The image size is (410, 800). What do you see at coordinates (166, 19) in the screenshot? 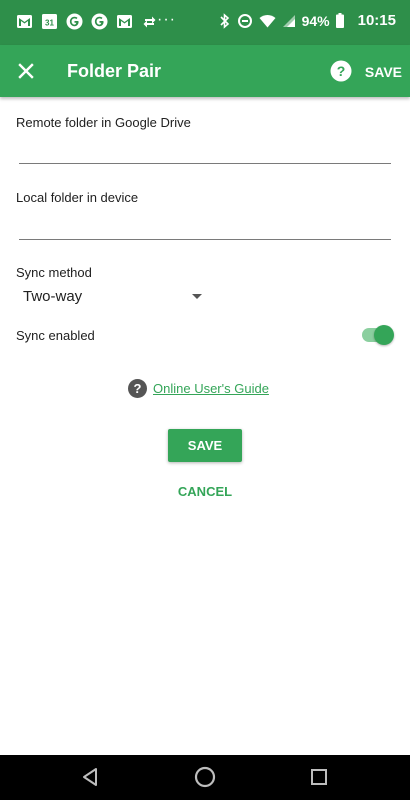
I see `overflow-indicator: ···` at bounding box center [166, 19].